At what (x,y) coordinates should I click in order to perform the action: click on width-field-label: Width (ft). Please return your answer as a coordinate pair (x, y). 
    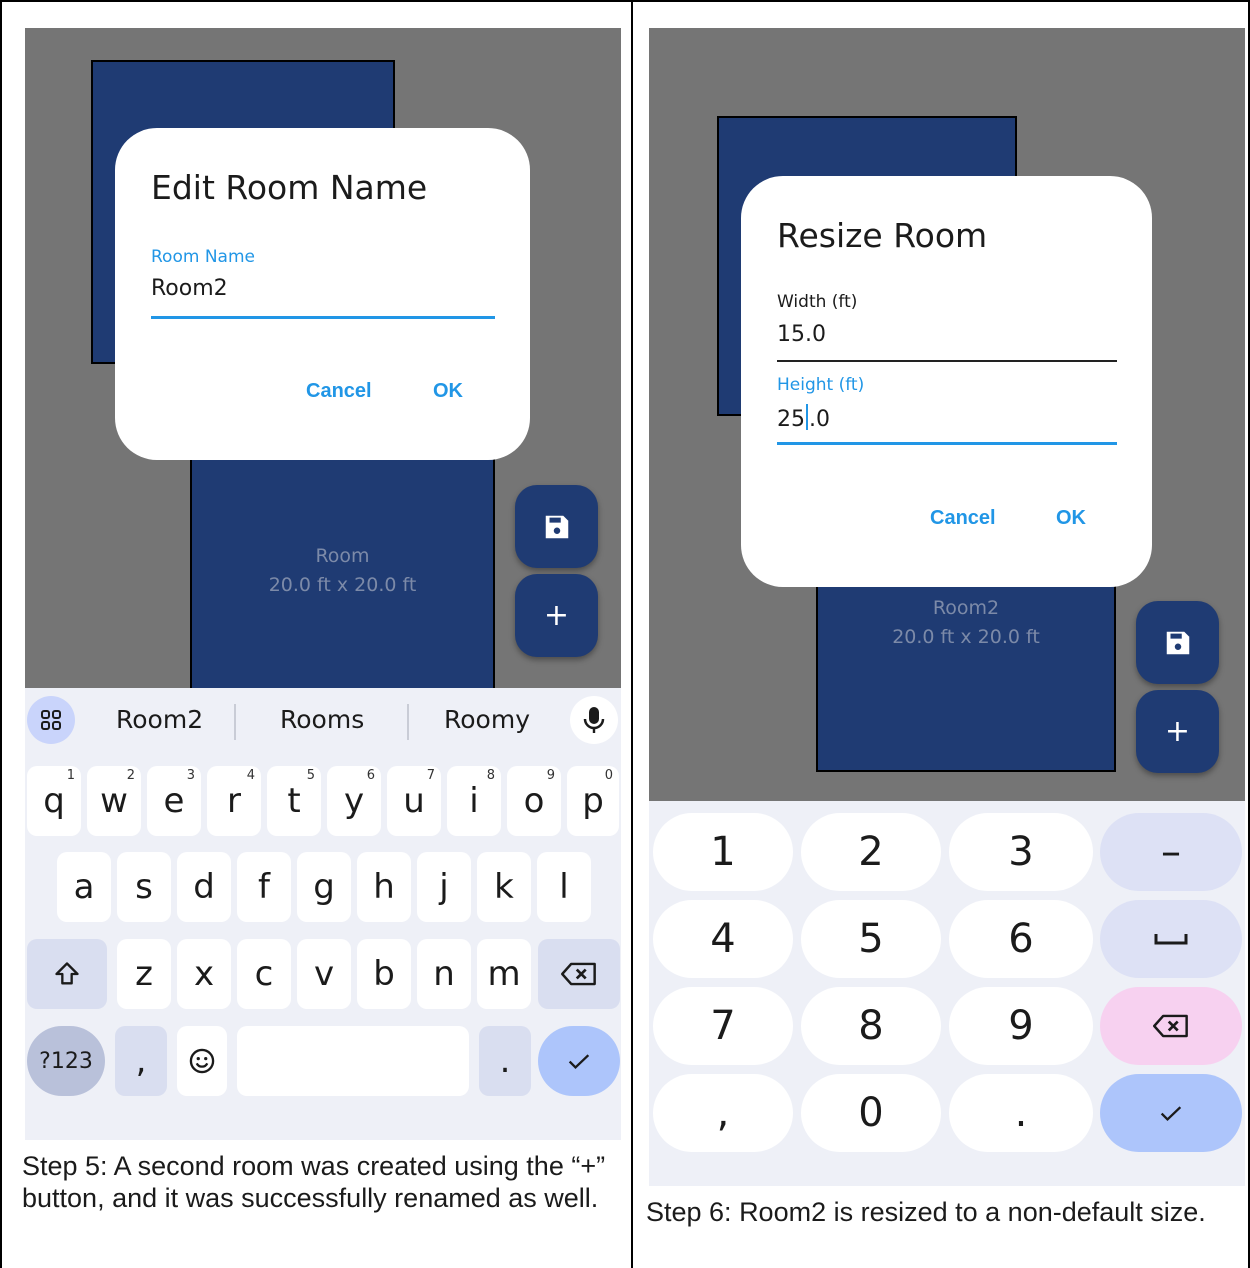
    Looking at the image, I should click on (817, 302).